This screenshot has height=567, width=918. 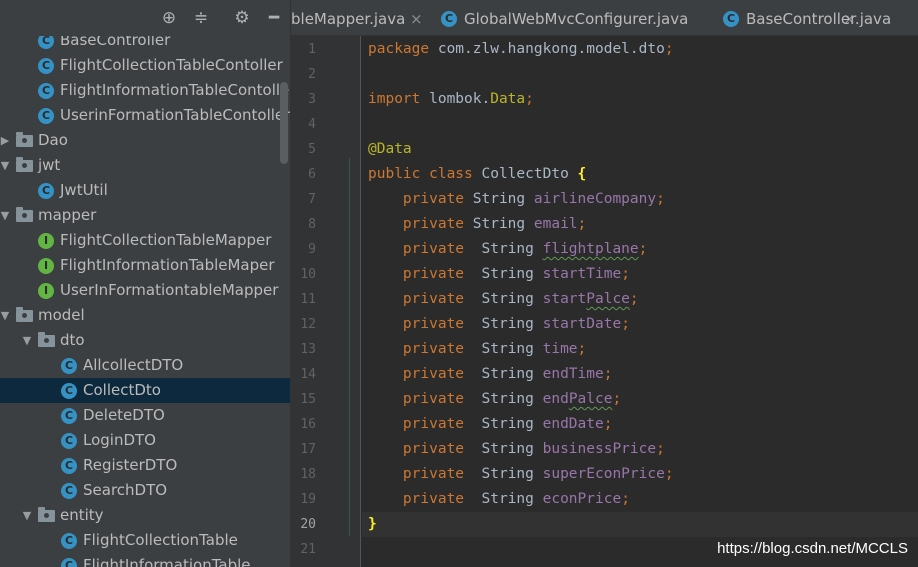 What do you see at coordinates (145, 465) in the screenshot?
I see `tree-item: C RegisterDTO` at bounding box center [145, 465].